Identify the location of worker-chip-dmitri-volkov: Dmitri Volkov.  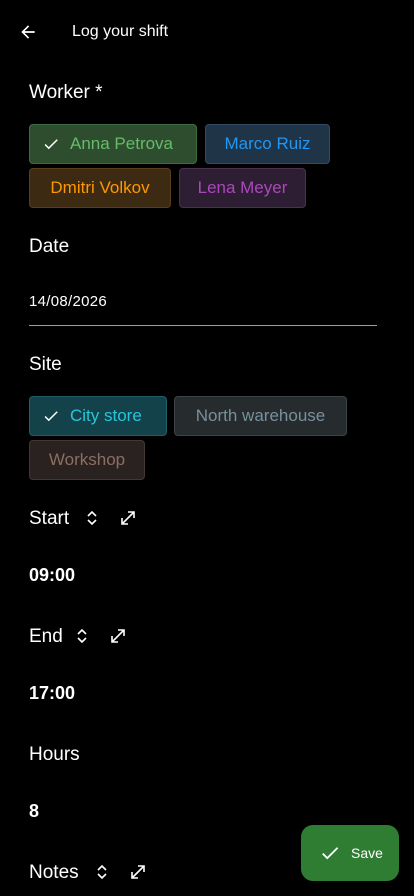
(100, 188).